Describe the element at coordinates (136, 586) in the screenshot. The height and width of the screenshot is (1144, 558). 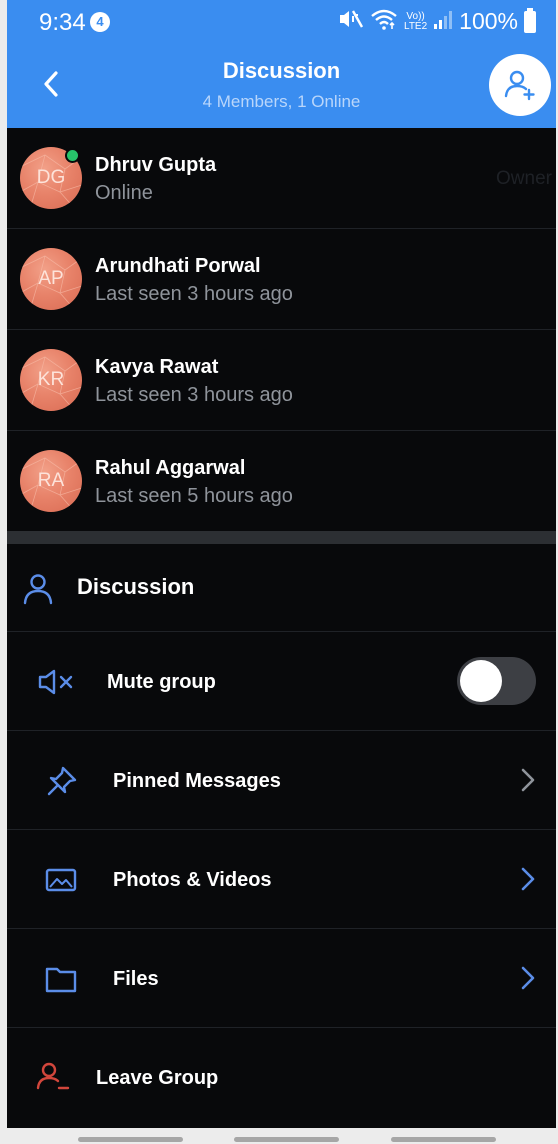
I see `section-title: Discussion` at that location.